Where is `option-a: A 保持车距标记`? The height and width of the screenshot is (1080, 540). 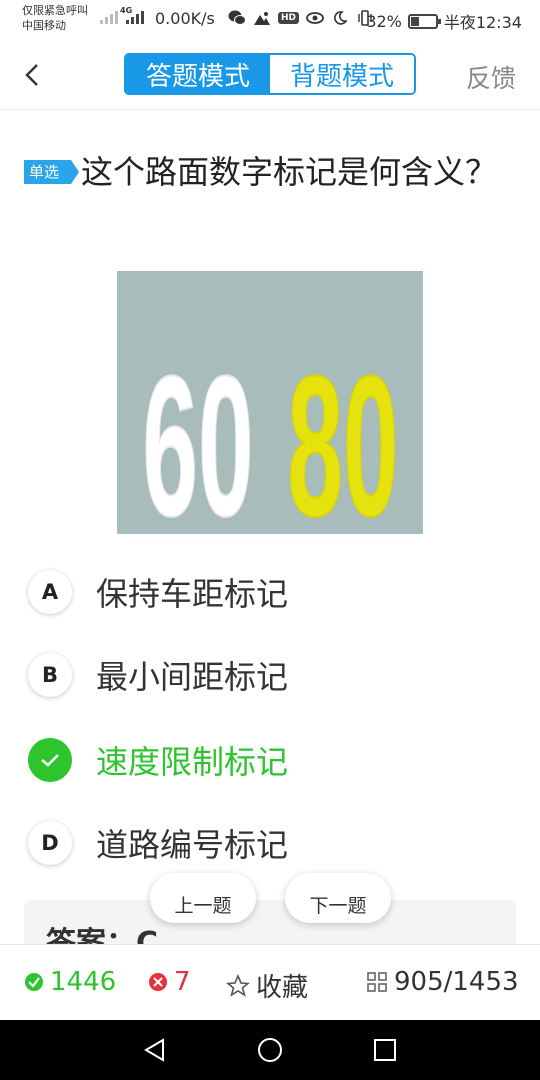 option-a: A 保持车距标记 is located at coordinates (268, 592).